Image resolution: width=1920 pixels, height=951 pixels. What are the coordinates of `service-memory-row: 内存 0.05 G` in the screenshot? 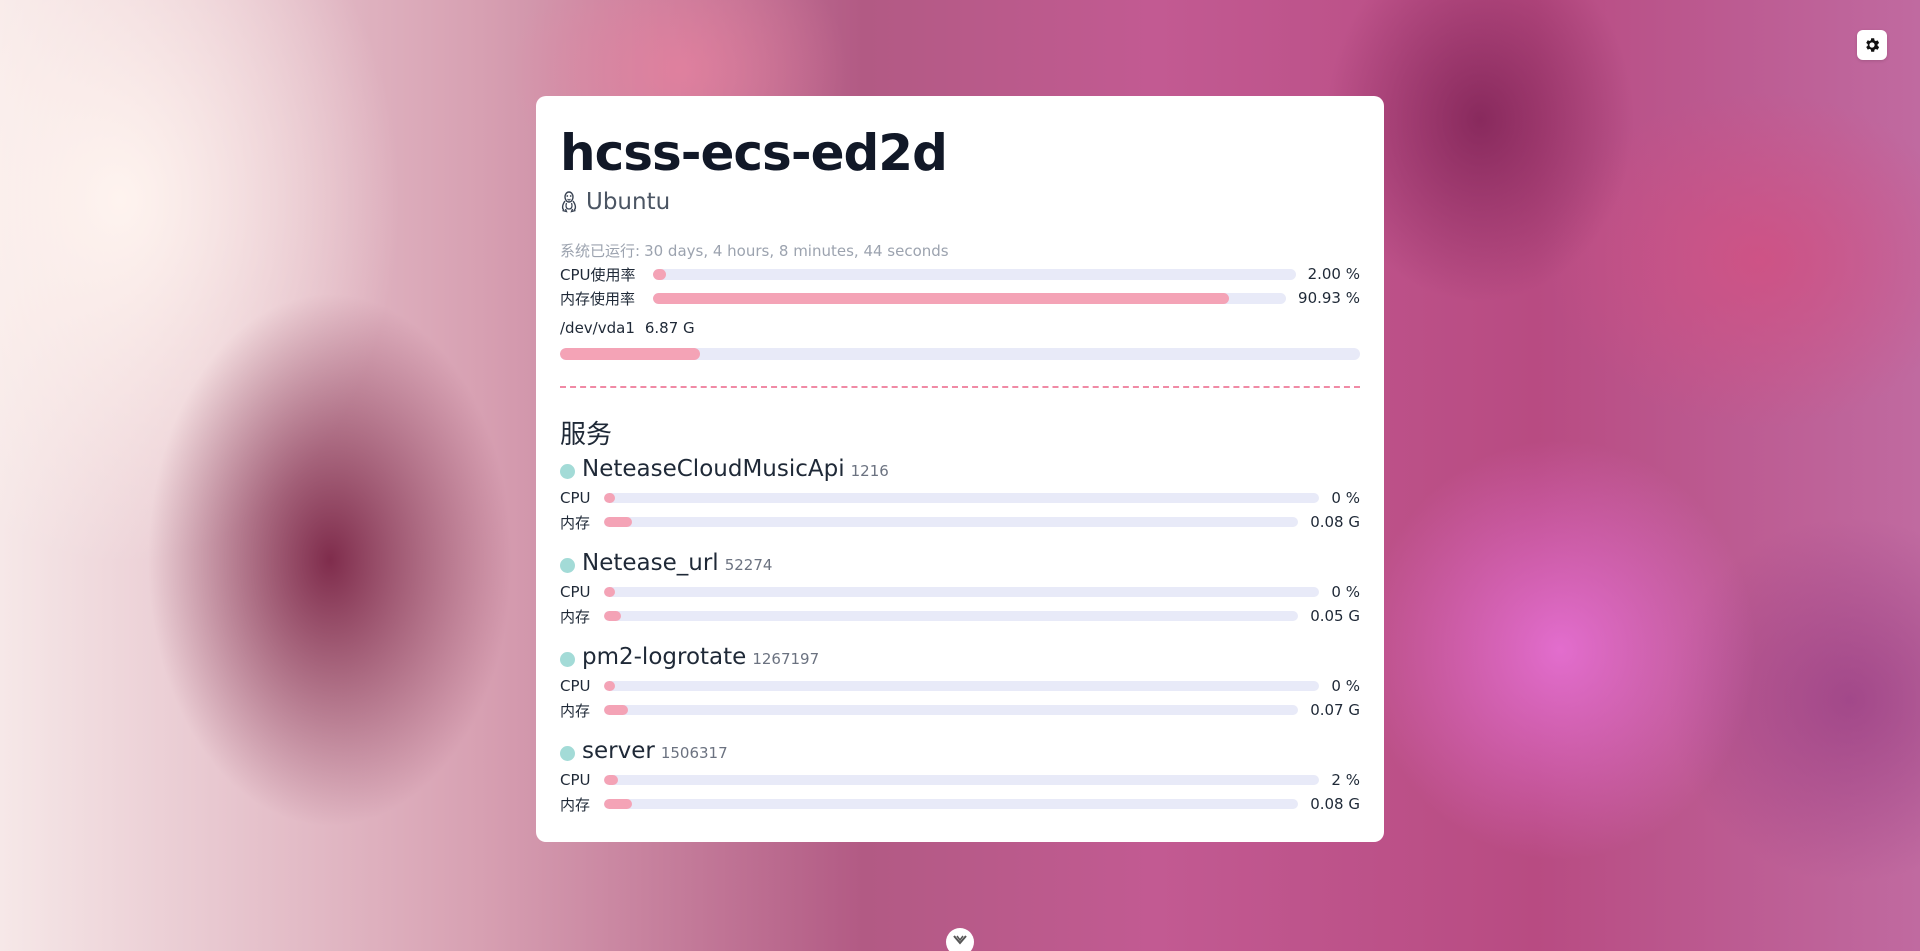 It's located at (960, 616).